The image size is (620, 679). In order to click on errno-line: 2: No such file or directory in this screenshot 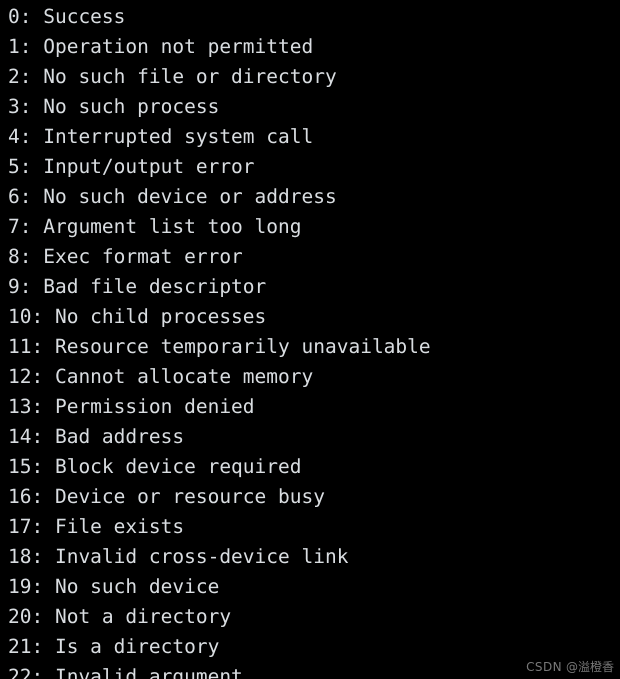, I will do `click(172, 76)`.